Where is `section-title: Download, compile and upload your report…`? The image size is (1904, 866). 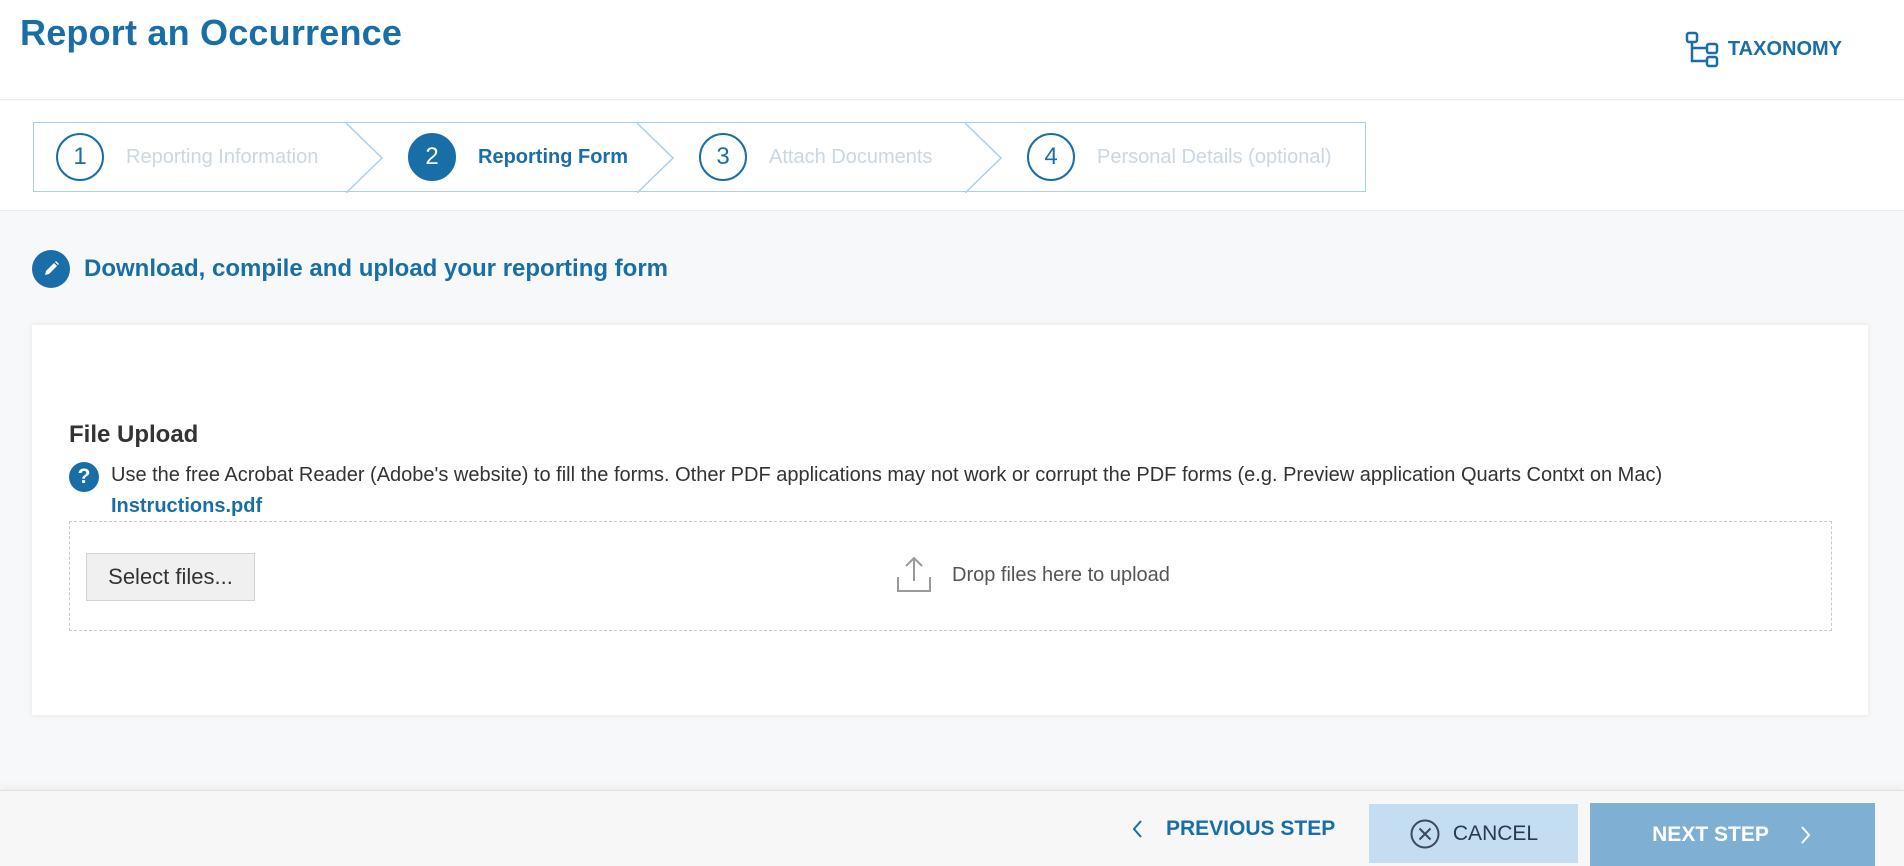
section-title: Download, compile and upload your report… is located at coordinates (376, 268).